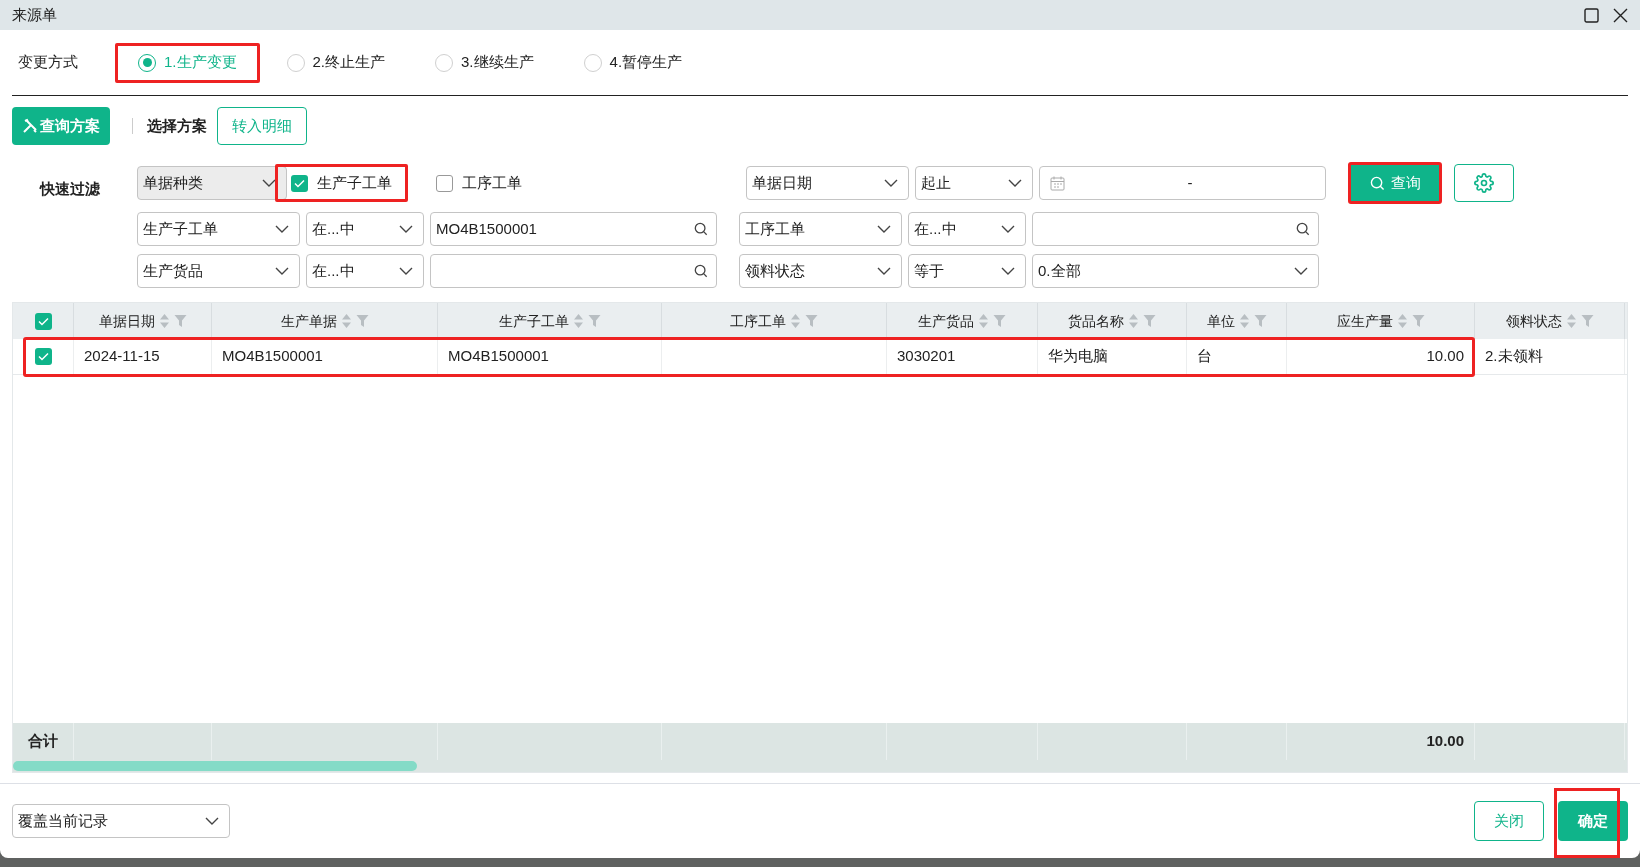 This screenshot has width=1640, height=867. I want to click on column-header: 生产子工单, so click(550, 321).